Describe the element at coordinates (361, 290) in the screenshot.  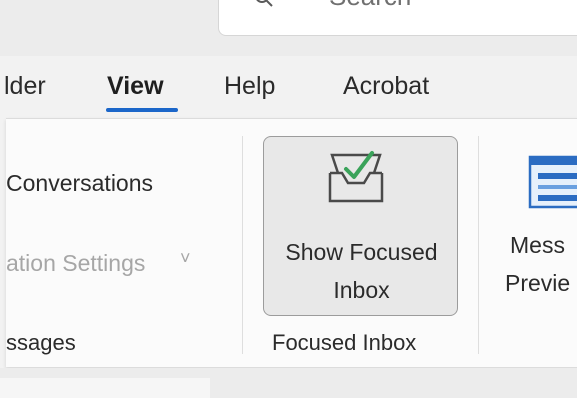
I see `show-focused-inbox-line2: Inbox` at that location.